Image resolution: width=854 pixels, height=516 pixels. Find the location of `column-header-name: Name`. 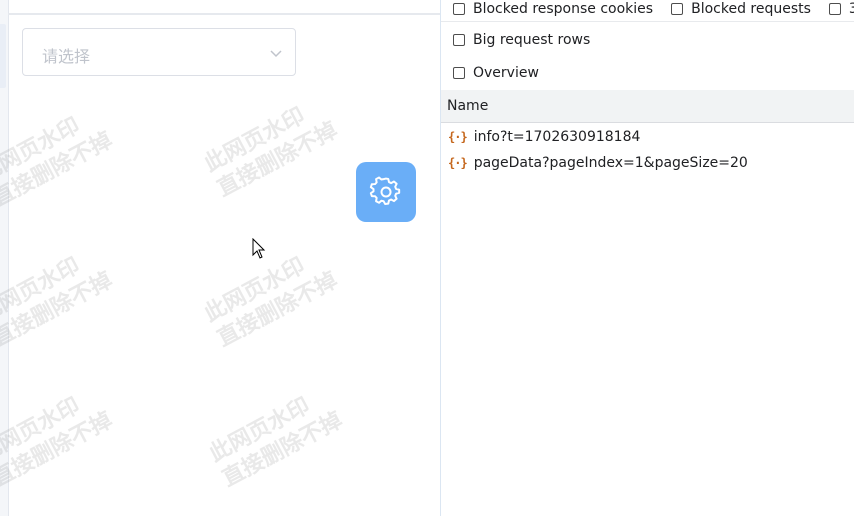

column-header-name: Name is located at coordinates (468, 106).